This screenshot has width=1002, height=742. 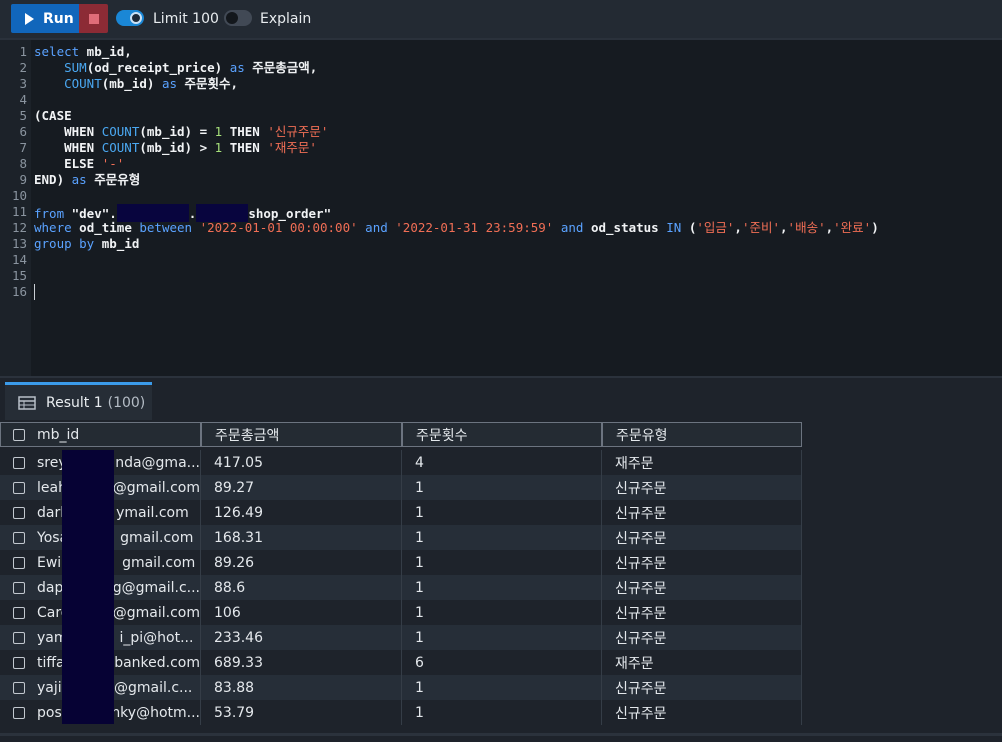 I want to click on column-header-mb-id: mb_id, so click(x=100, y=434).